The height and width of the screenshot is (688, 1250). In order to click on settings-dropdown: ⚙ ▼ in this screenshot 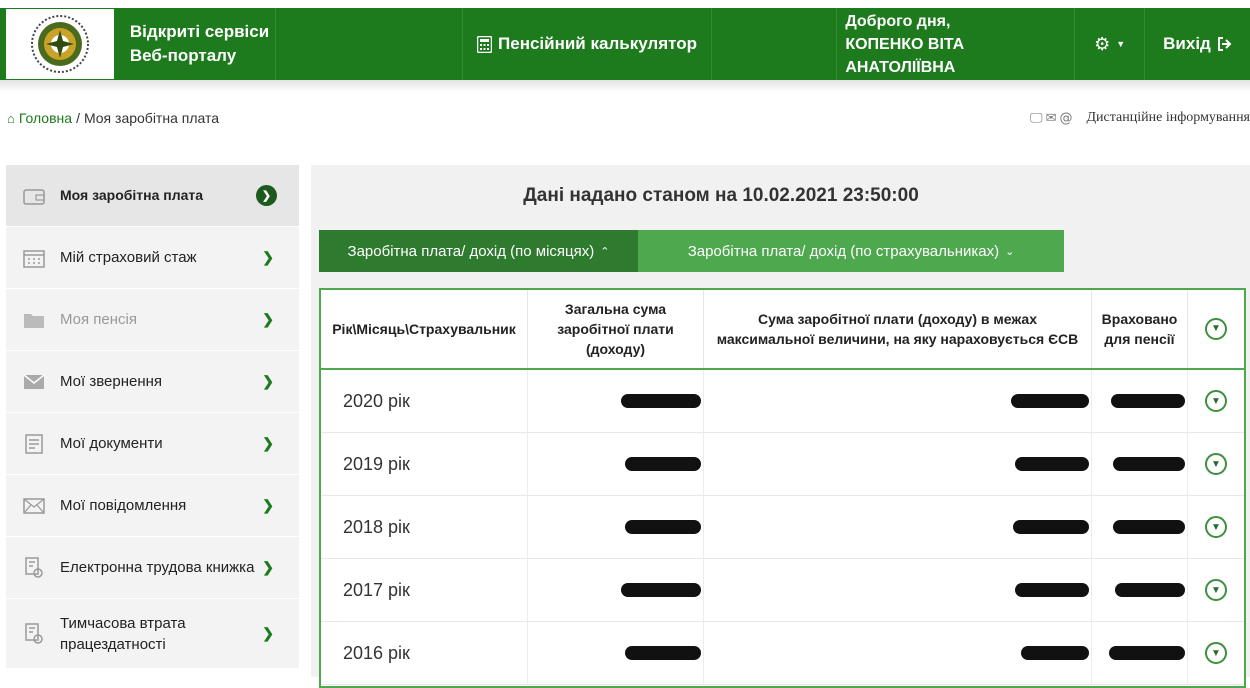, I will do `click(1110, 44)`.